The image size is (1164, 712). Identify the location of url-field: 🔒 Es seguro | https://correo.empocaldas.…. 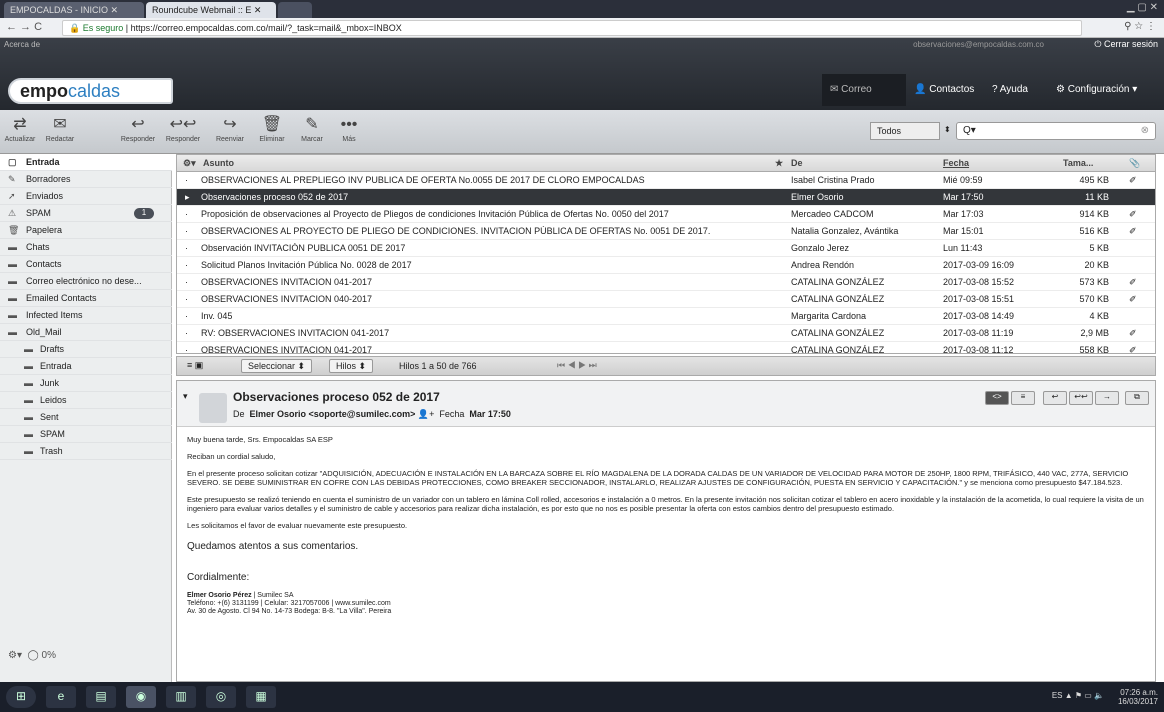
(572, 28).